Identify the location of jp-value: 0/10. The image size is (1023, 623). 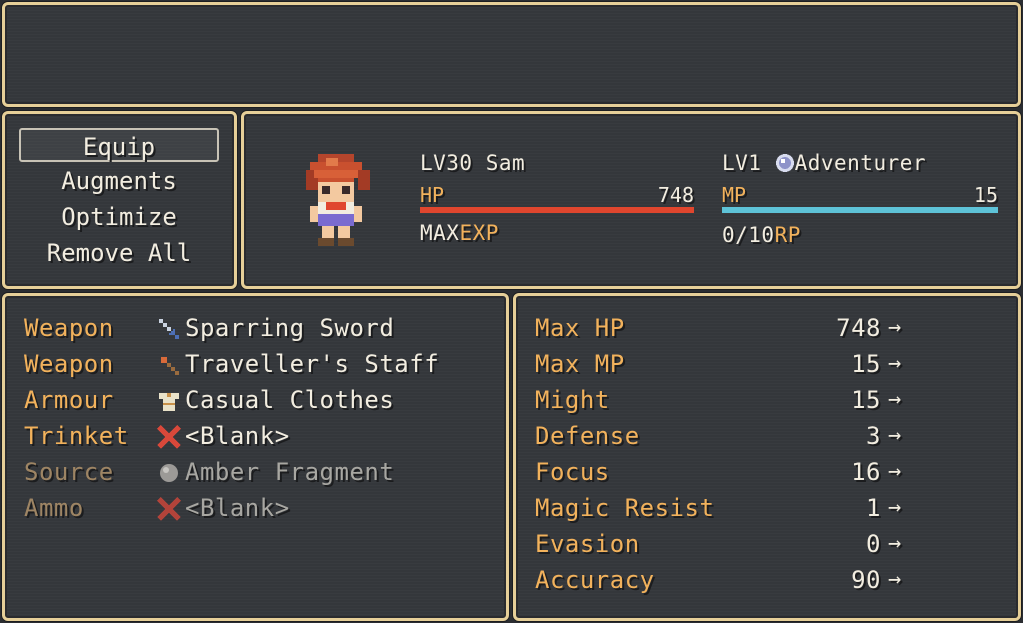
(748, 235).